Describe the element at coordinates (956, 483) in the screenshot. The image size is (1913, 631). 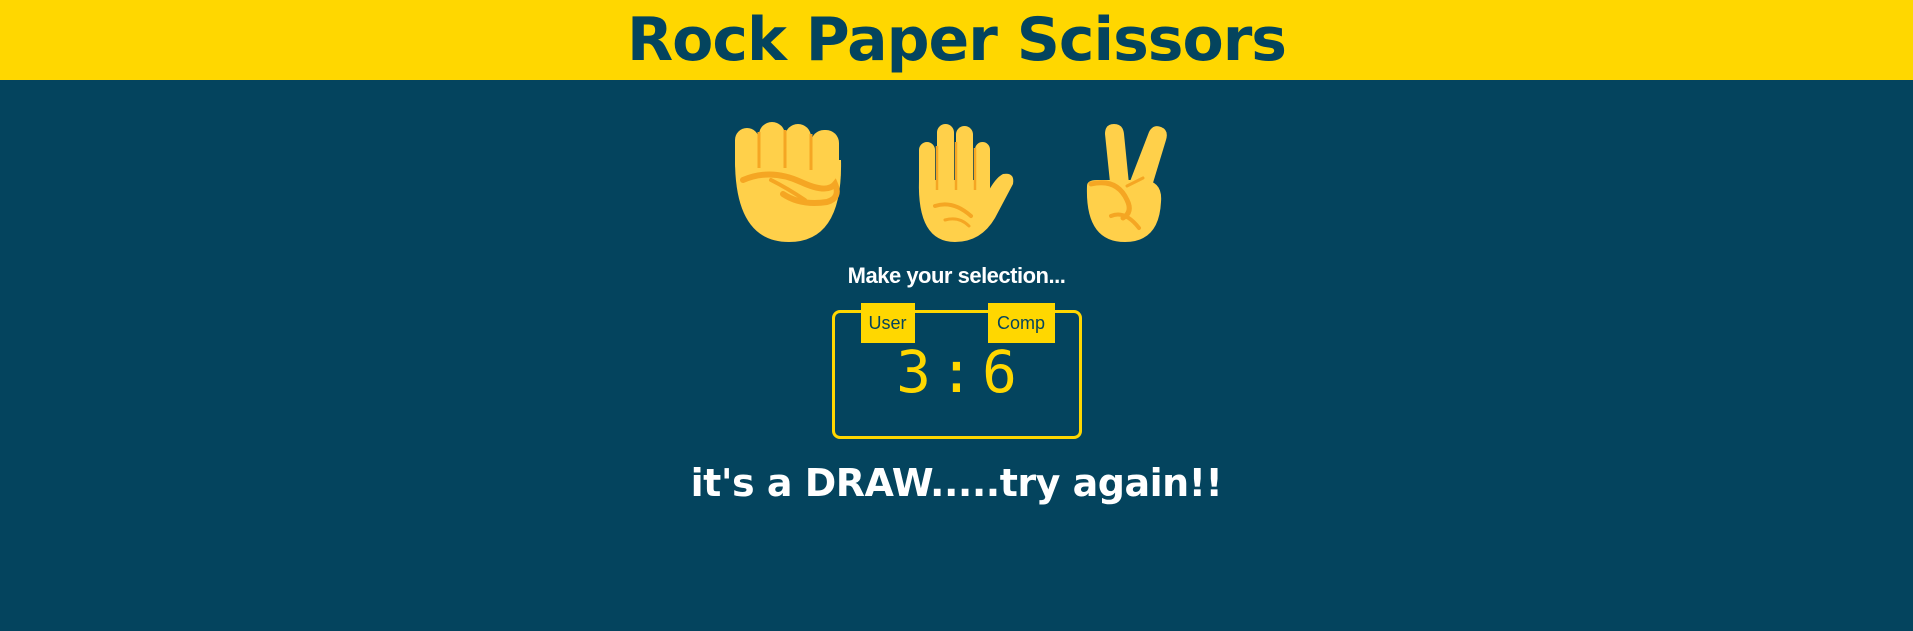
I see `result-message: it's a DRAW.....try again!!` at that location.